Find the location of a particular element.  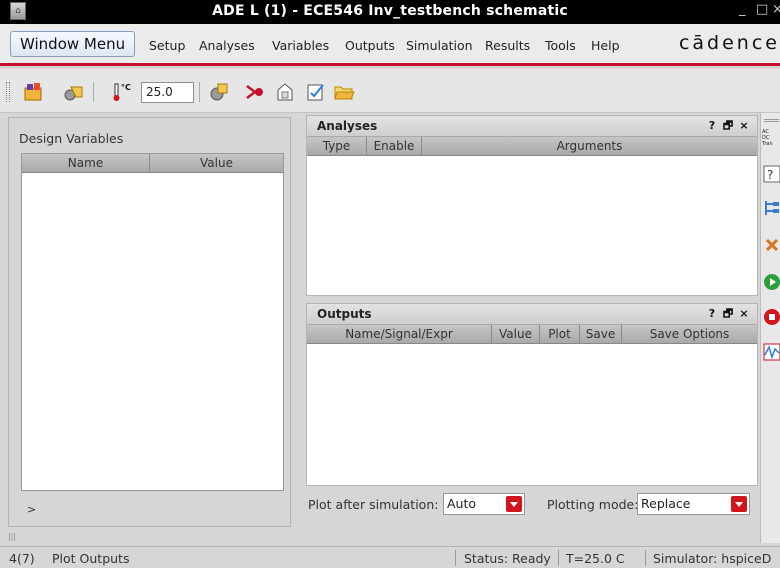

edit-variables-icon is located at coordinates (219, 92).